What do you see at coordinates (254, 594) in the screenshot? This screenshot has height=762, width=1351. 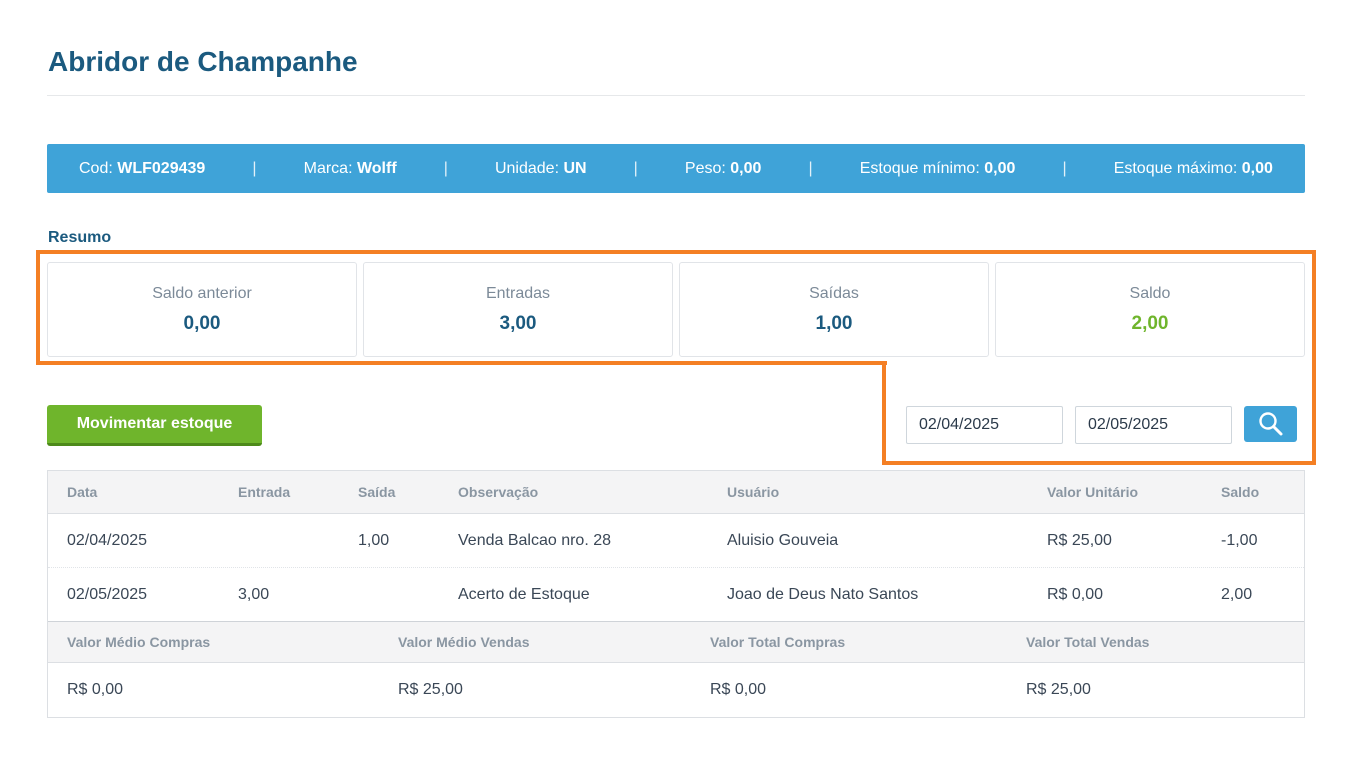 I see `cell-entrada: 3,00` at bounding box center [254, 594].